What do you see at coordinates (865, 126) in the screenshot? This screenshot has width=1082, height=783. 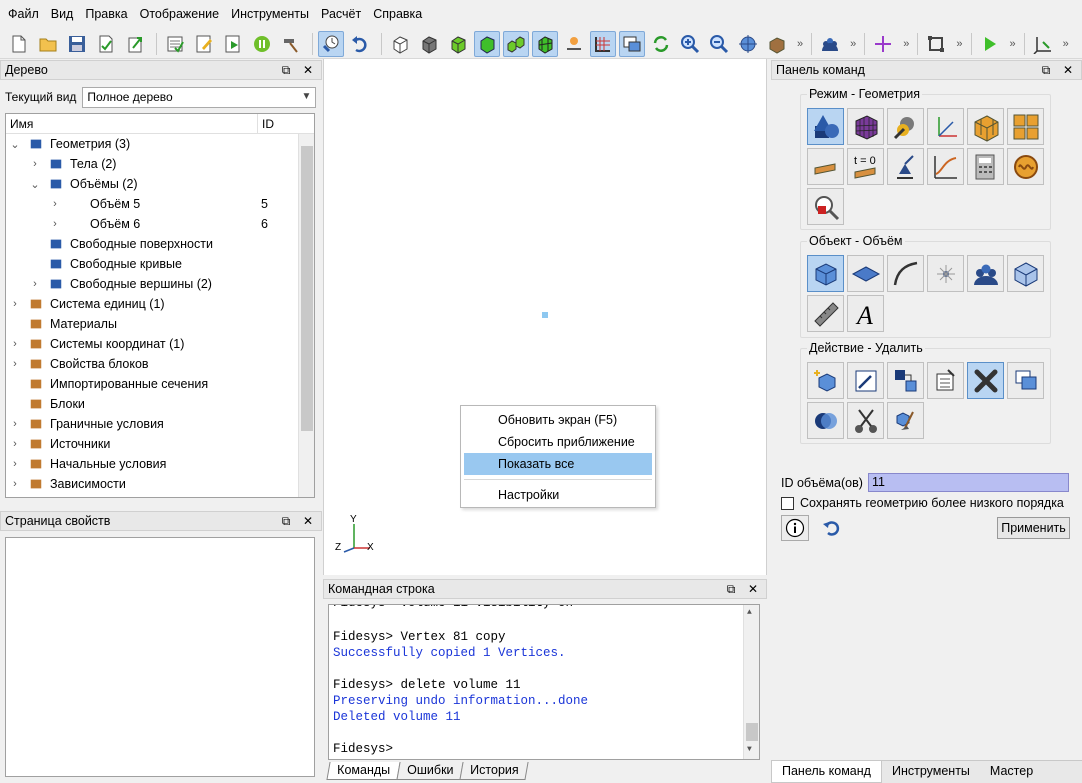 I see `mesh-mode-icon` at bounding box center [865, 126].